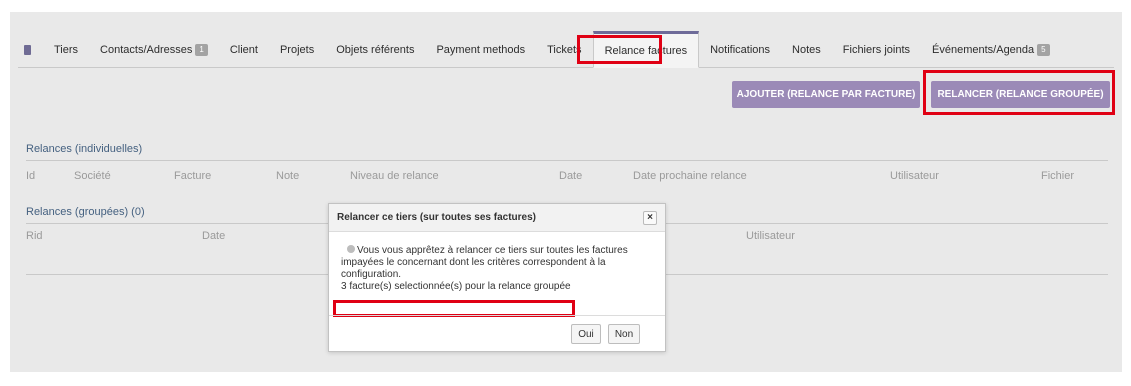 Image resolution: width=1131 pixels, height=386 pixels. I want to click on col-niveau: Niveau de relance, so click(394, 176).